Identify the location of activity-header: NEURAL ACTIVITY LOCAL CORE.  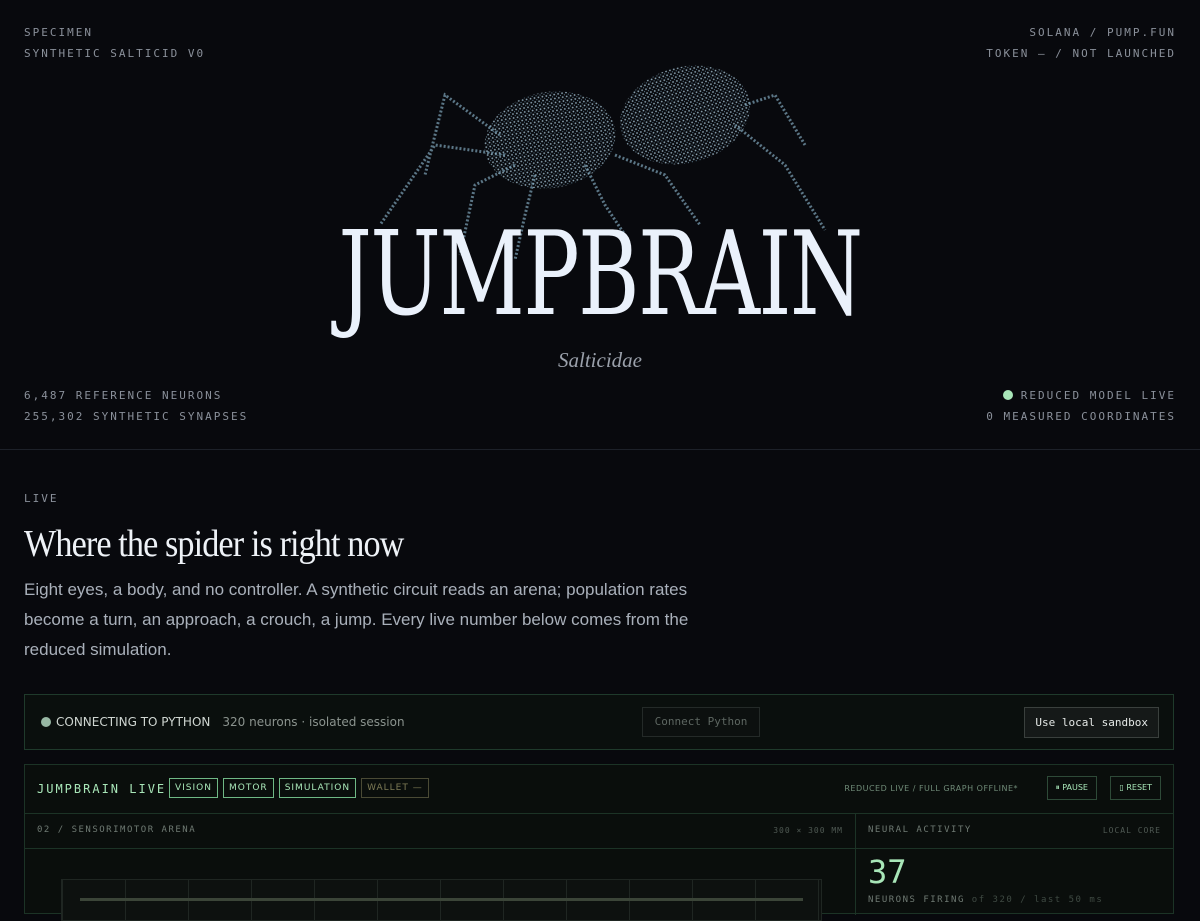
(1014, 831).